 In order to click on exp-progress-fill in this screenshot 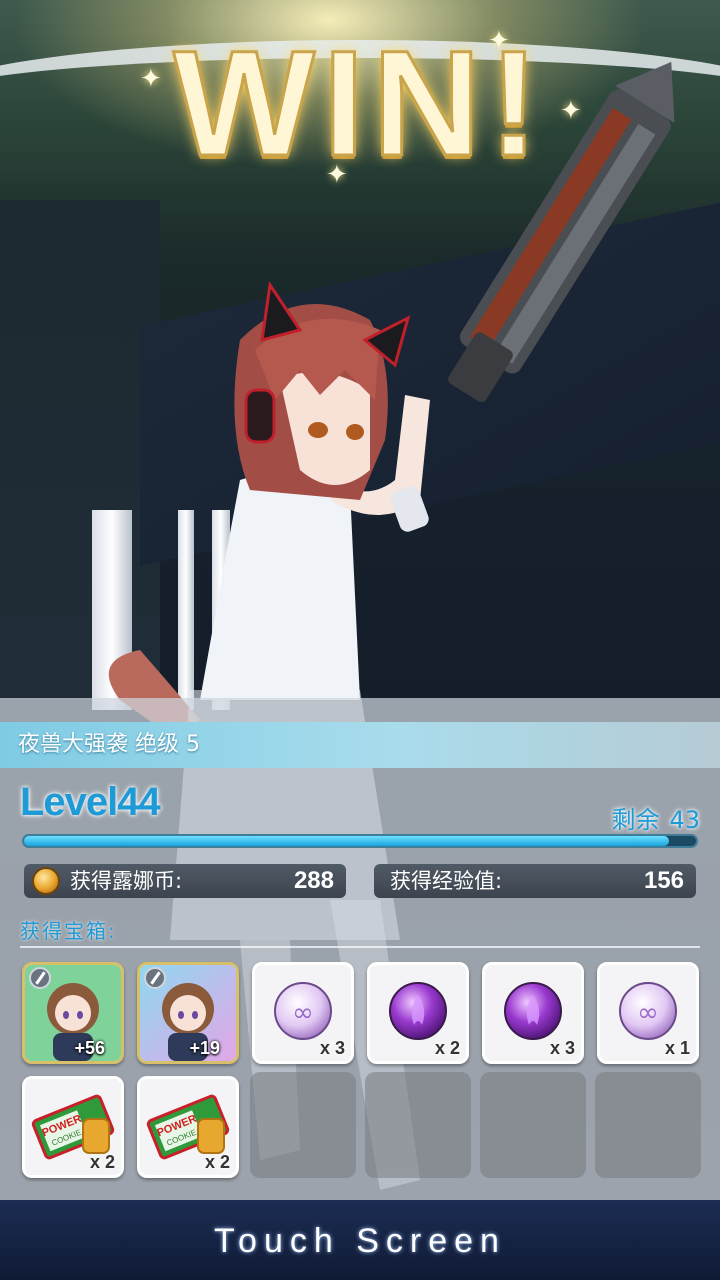, I will do `click(347, 841)`.